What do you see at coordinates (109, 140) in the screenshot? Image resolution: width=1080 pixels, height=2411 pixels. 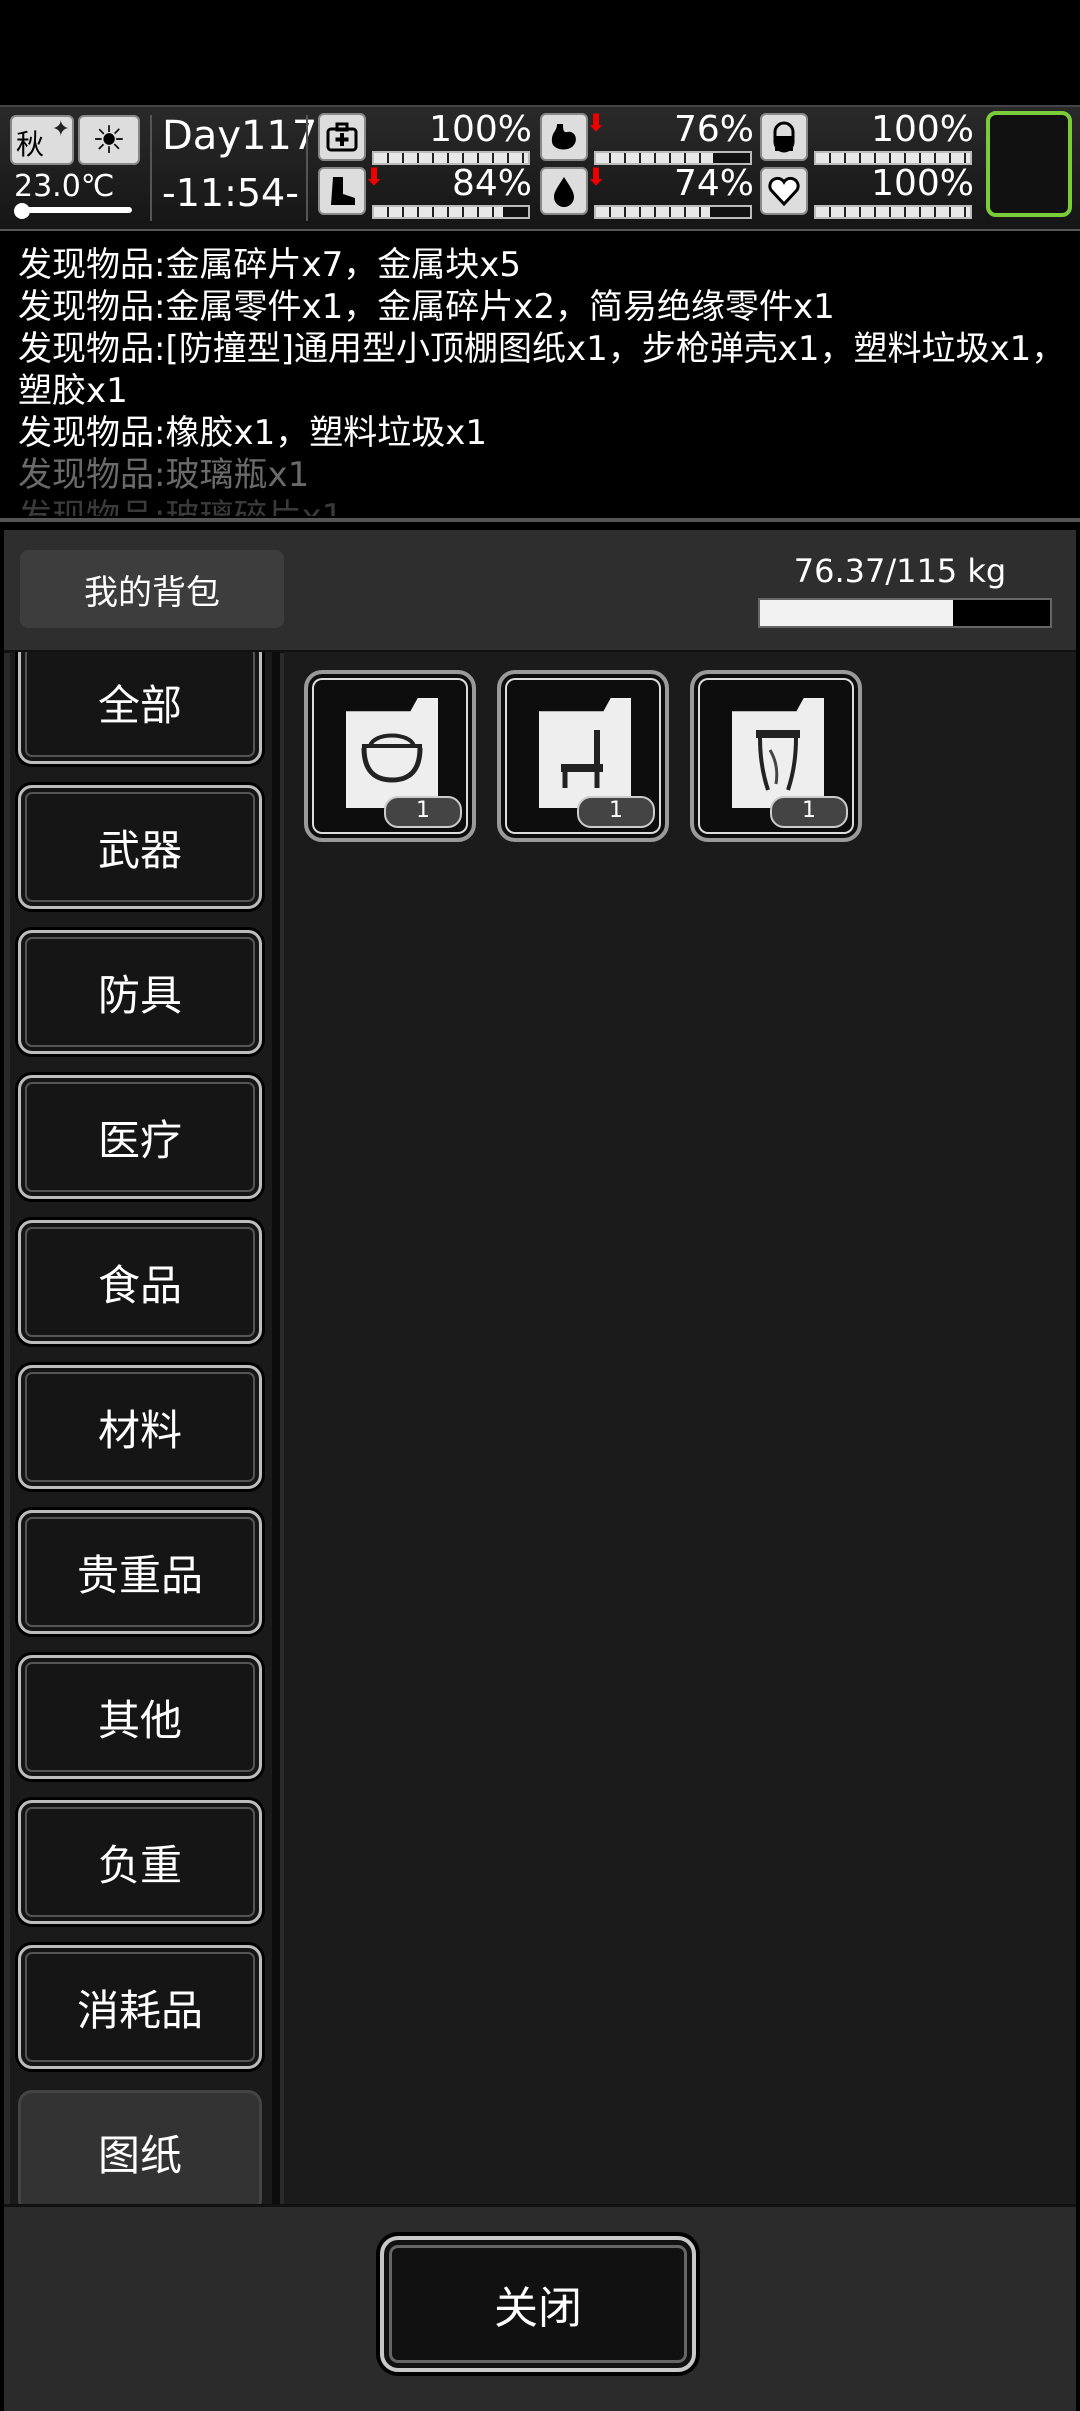 I see `sun-icon: ☀` at bounding box center [109, 140].